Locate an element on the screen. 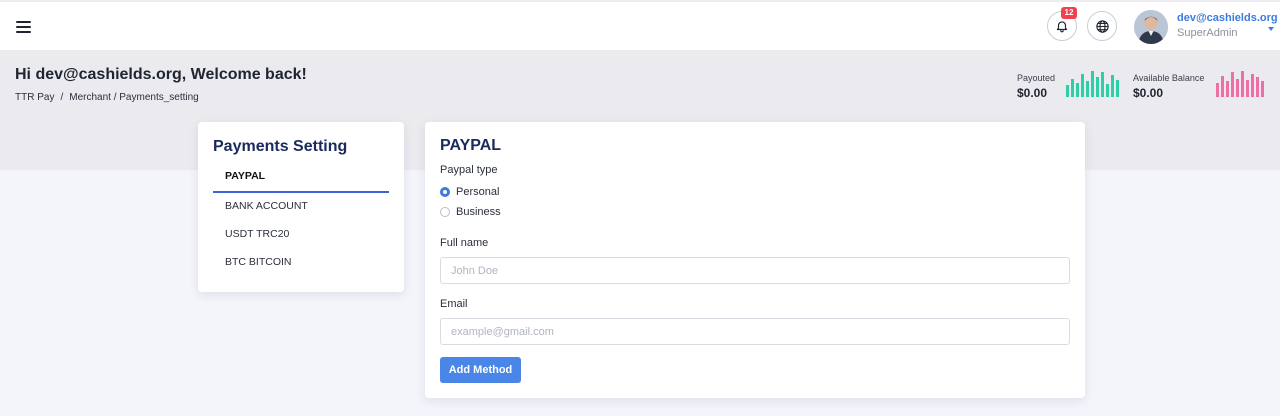  email-label: Email is located at coordinates (454, 304).